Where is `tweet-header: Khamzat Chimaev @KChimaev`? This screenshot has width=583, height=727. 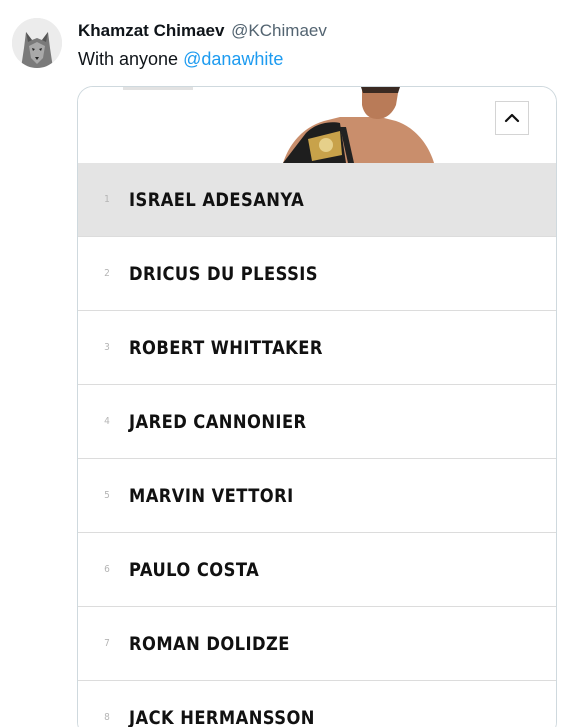
tweet-header: Khamzat Chimaev @KChimaev is located at coordinates (202, 31).